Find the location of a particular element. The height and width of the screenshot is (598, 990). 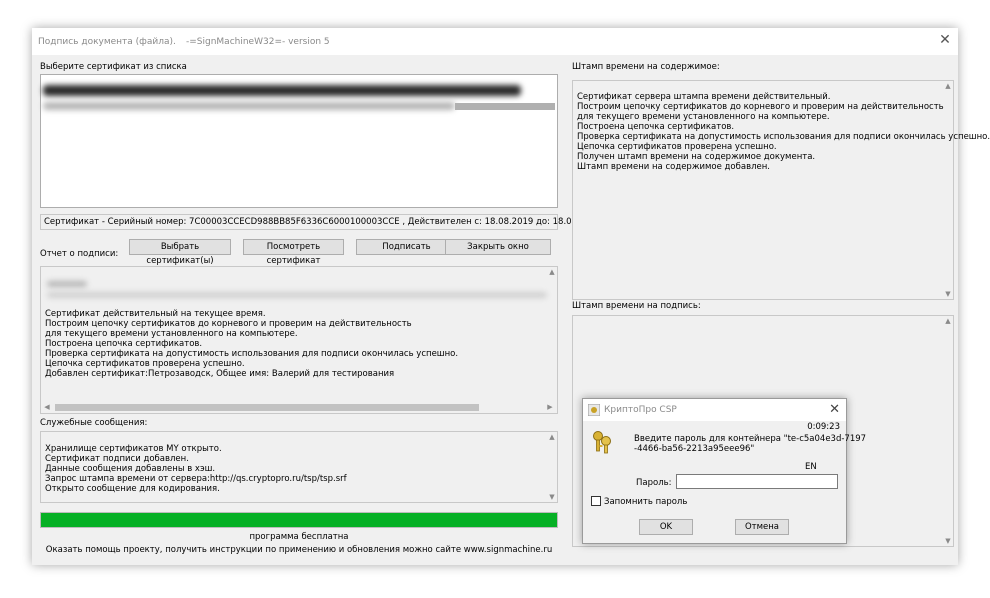

report-horizontal-scrollbar: ◀ ▶ is located at coordinates (297, 407).